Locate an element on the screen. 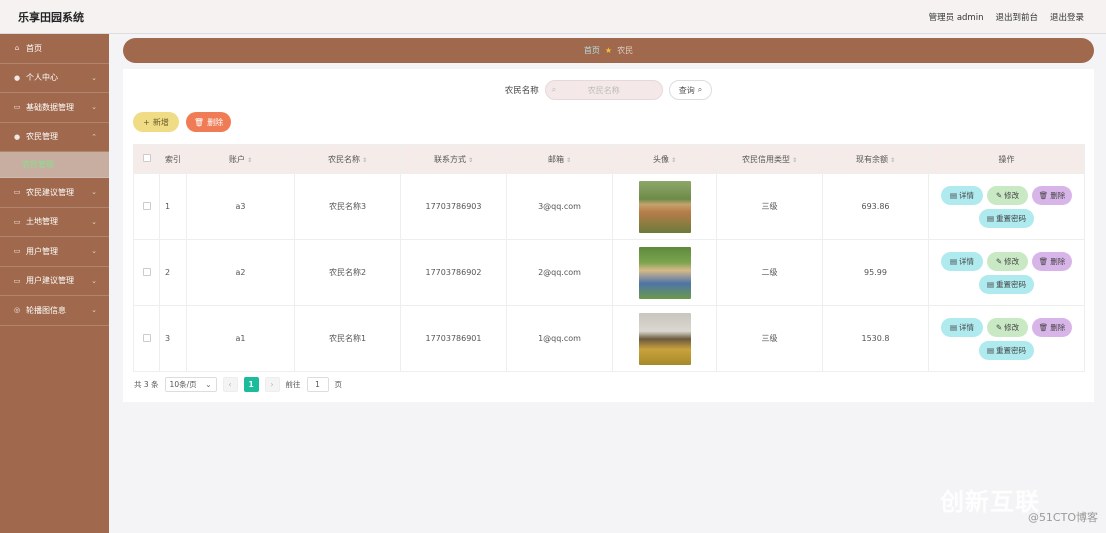  next-page-button: › is located at coordinates (272, 384).